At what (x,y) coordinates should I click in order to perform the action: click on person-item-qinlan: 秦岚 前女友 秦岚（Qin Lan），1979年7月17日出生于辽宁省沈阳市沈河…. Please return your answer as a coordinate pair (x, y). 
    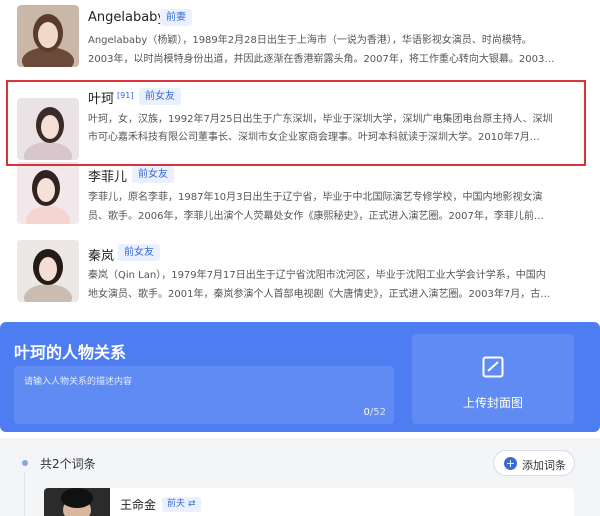
    Looking at the image, I should click on (300, 274).